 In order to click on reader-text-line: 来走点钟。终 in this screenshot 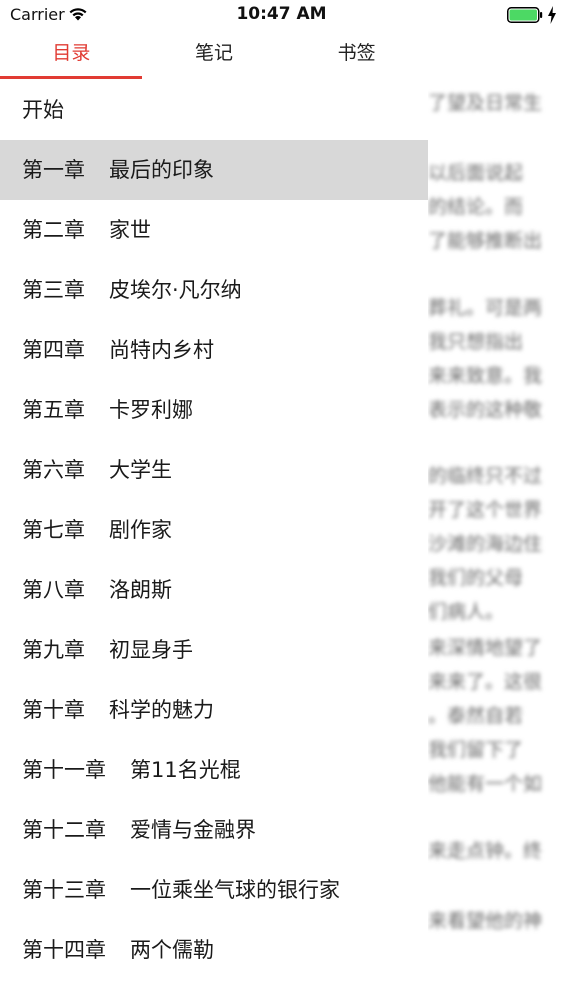, I will do `click(485, 851)`.